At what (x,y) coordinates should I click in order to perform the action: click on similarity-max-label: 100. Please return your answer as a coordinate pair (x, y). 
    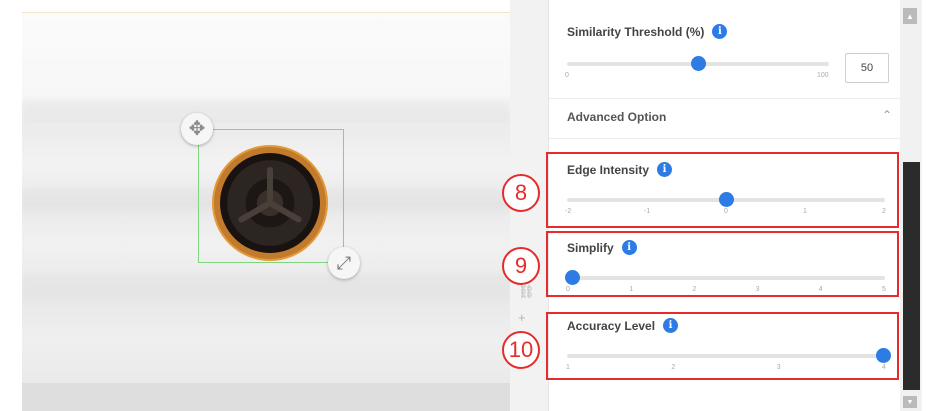
    Looking at the image, I should click on (823, 75).